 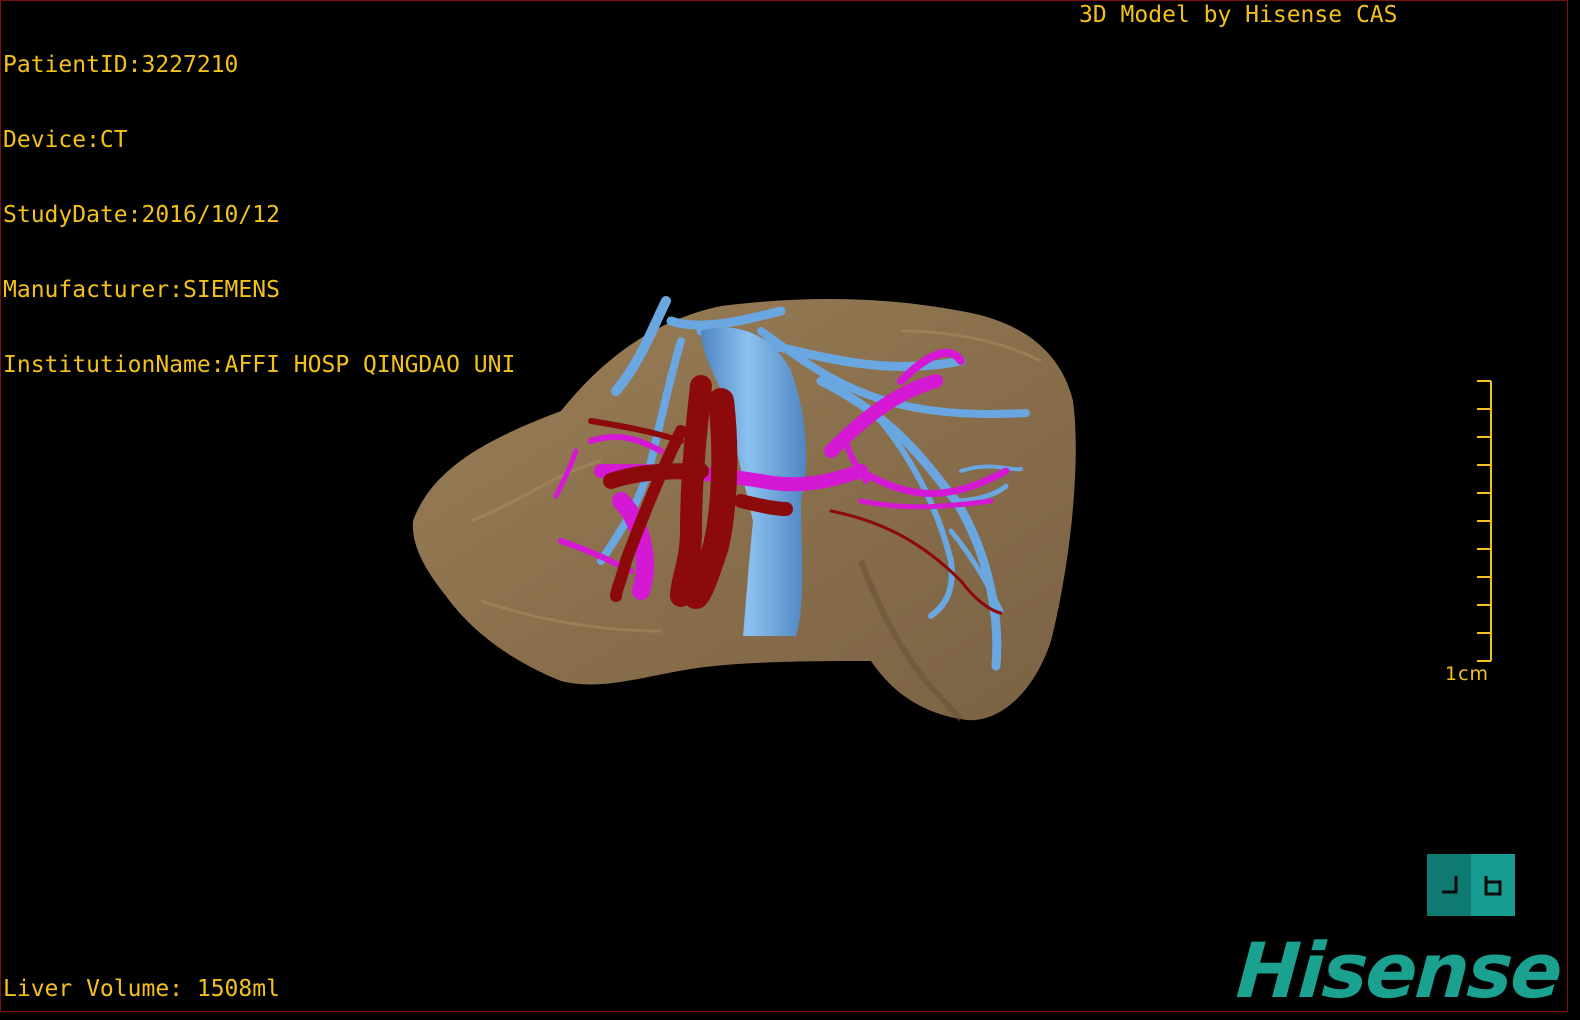 I want to click on perspective-toggle-button, so click(x=1471, y=885).